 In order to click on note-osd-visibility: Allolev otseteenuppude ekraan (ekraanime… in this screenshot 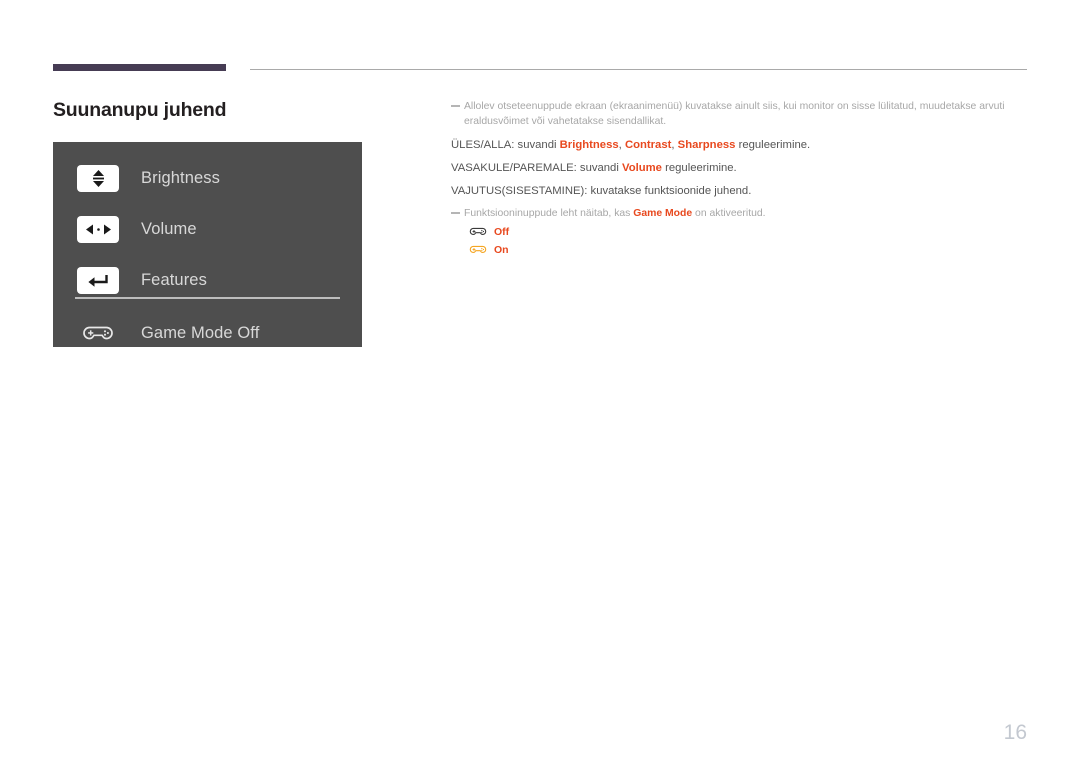, I will do `click(740, 114)`.